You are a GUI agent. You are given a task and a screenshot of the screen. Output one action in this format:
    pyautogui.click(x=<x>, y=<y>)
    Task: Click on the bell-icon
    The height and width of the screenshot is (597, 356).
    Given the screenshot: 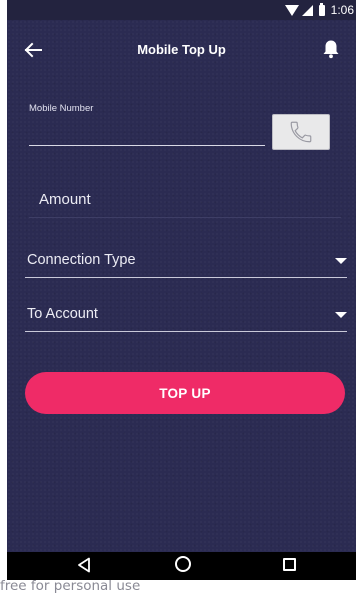 What is the action you would take?
    pyautogui.click(x=331, y=49)
    